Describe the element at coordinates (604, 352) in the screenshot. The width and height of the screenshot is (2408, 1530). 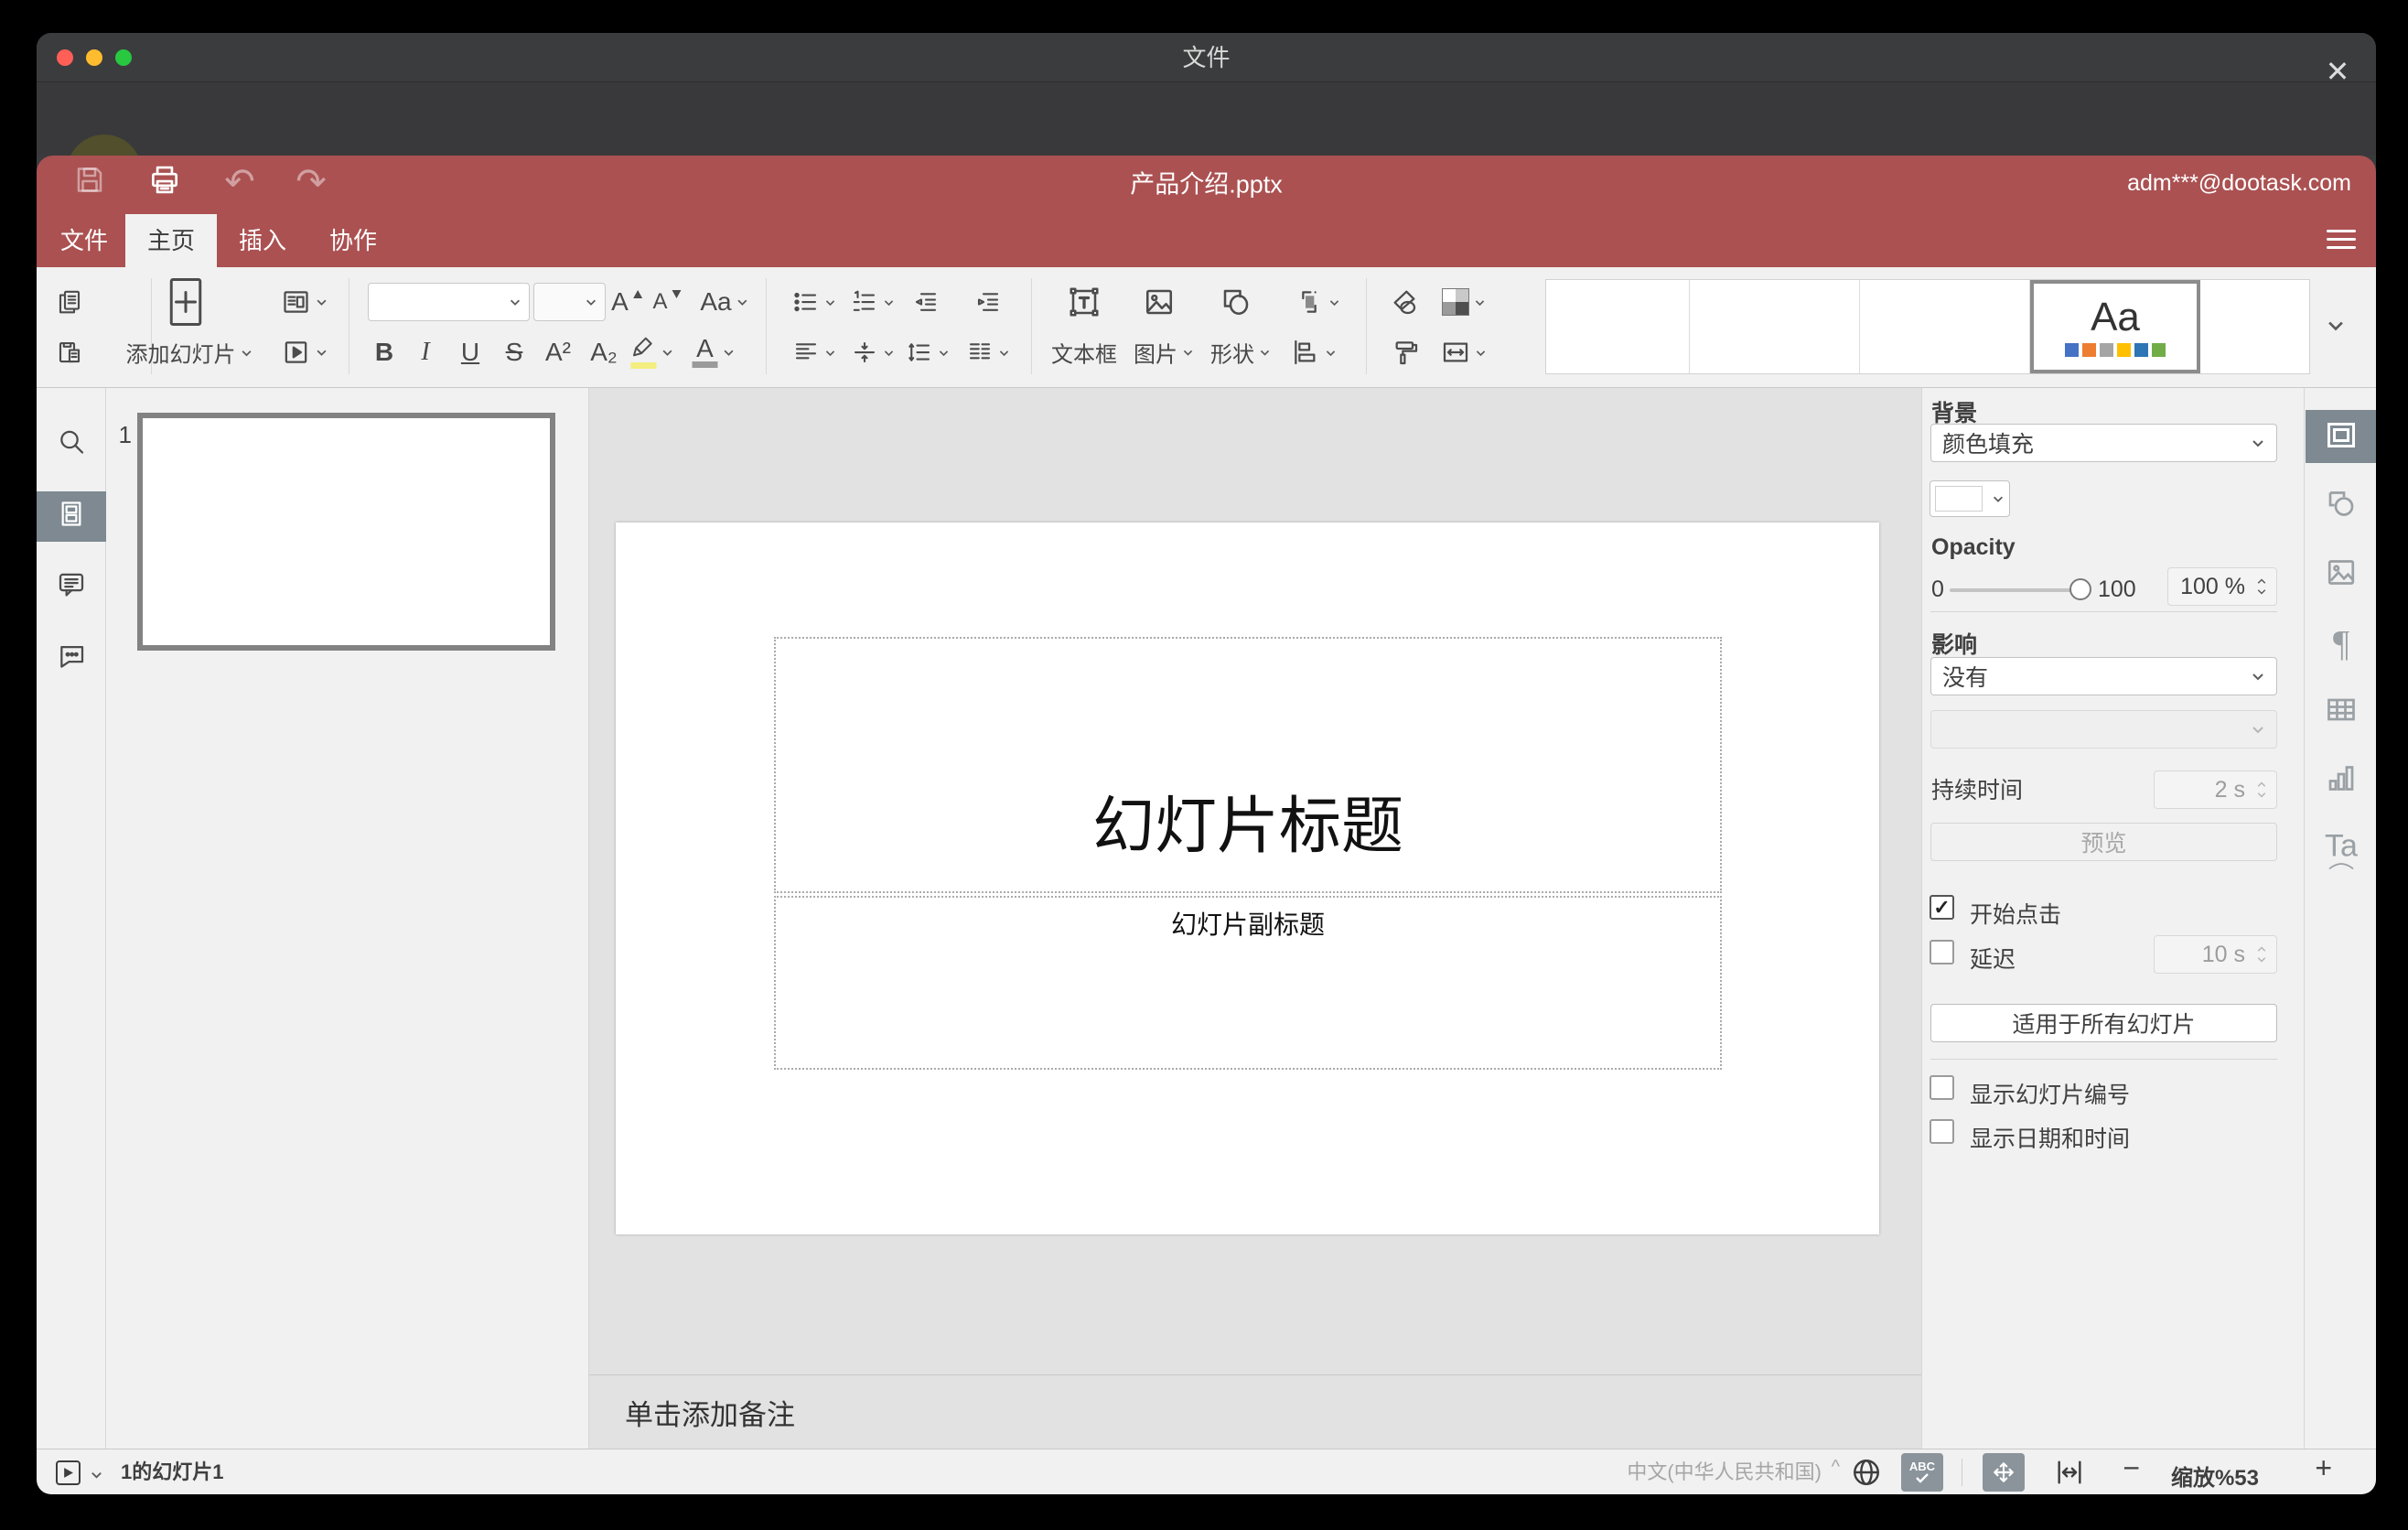
I see `subscript-button: A₂` at that location.